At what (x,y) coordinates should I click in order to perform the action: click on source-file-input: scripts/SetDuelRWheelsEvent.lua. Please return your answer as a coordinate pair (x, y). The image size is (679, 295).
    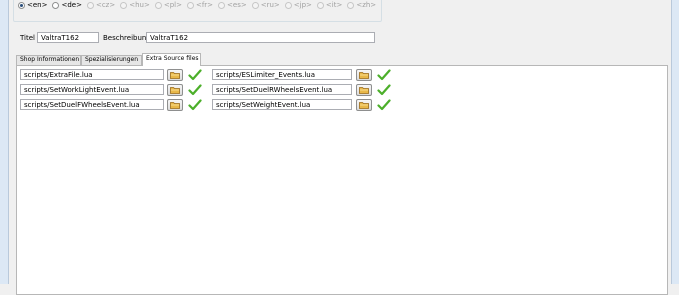
    Looking at the image, I should click on (282, 89).